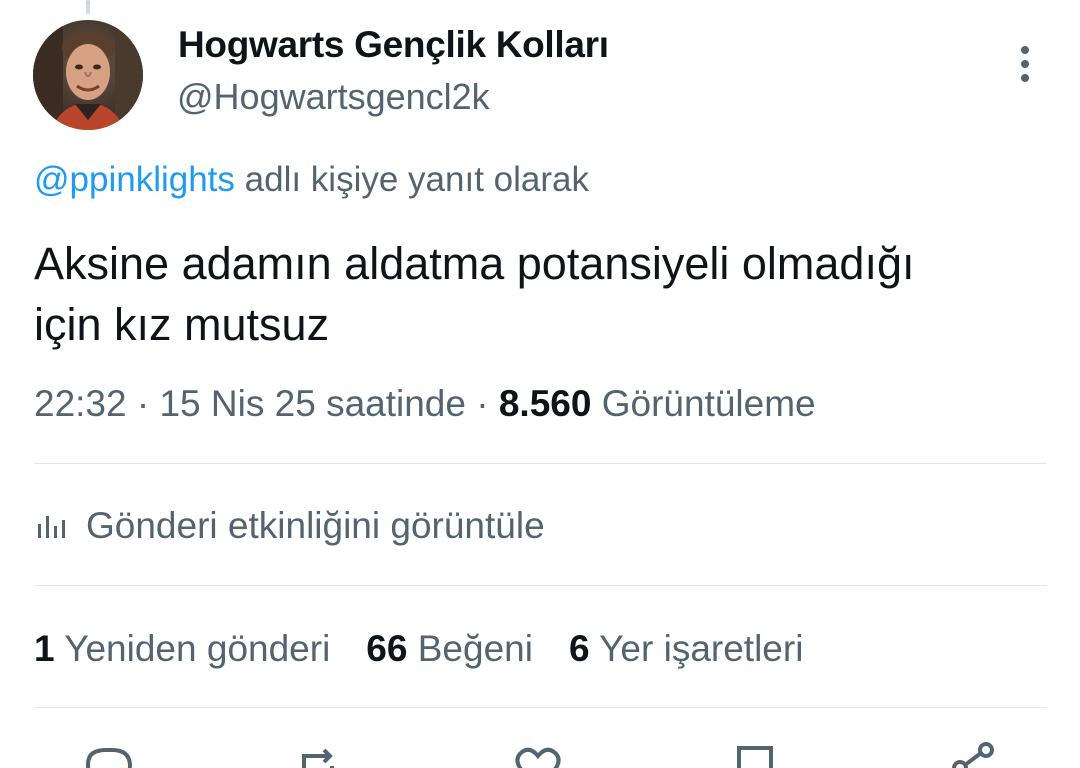 This screenshot has width=1080, height=768. What do you see at coordinates (44, 648) in the screenshot?
I see `reposts-count: 1` at bounding box center [44, 648].